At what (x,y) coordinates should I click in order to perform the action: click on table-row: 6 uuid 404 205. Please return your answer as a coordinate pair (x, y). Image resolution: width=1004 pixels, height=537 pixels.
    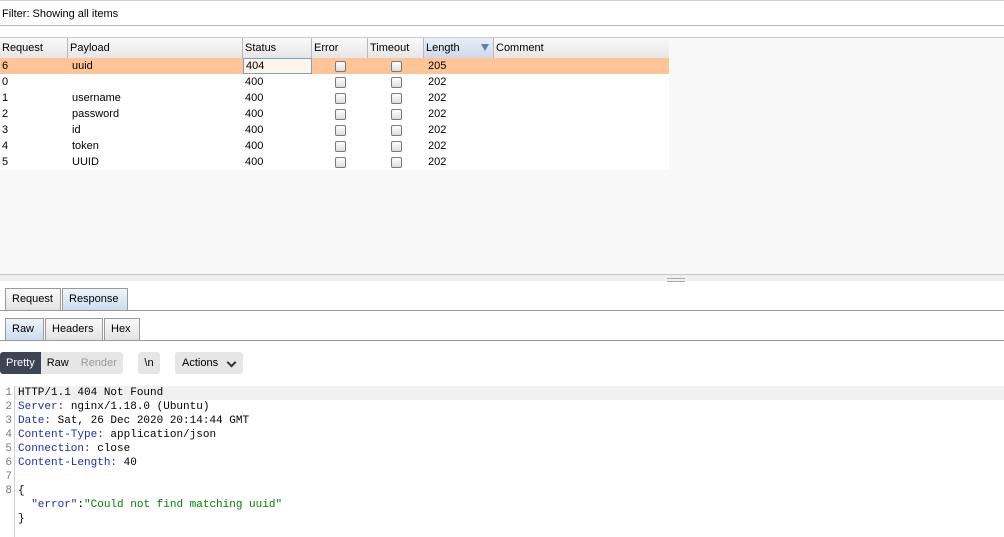
    Looking at the image, I should click on (334, 66).